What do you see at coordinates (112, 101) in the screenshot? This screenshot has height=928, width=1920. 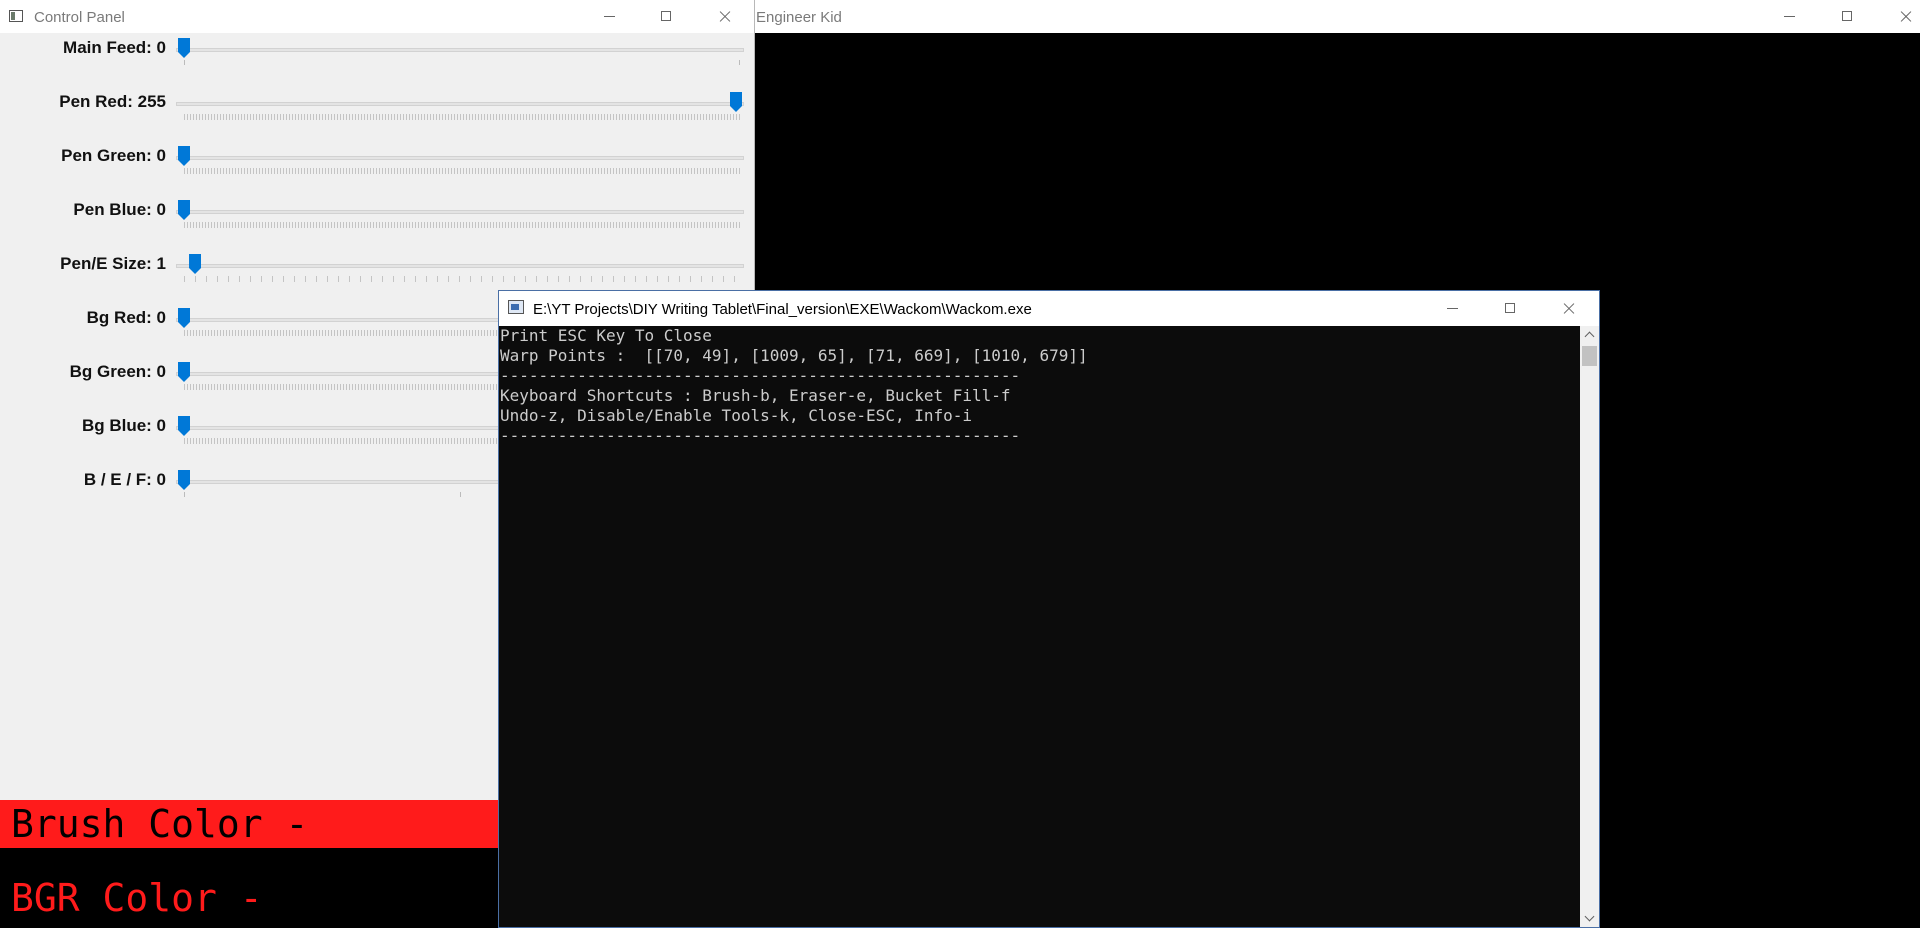 I see `slider-label: Pen Red: 255` at bounding box center [112, 101].